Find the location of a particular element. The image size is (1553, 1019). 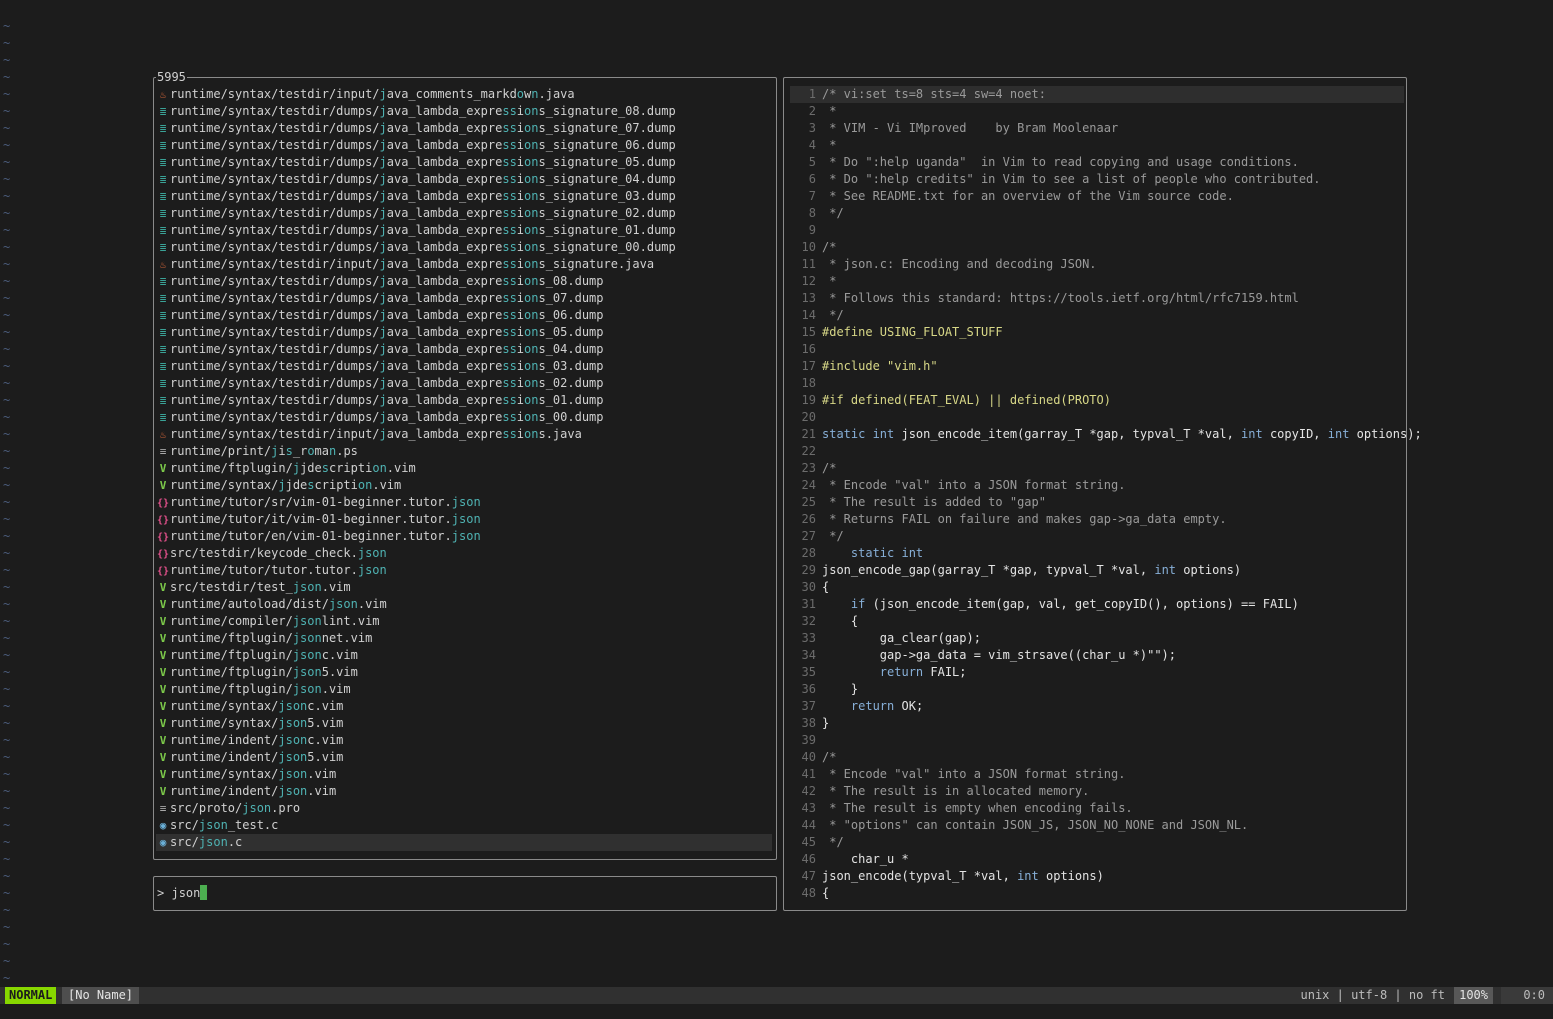

line-number: 11 is located at coordinates (808, 264).